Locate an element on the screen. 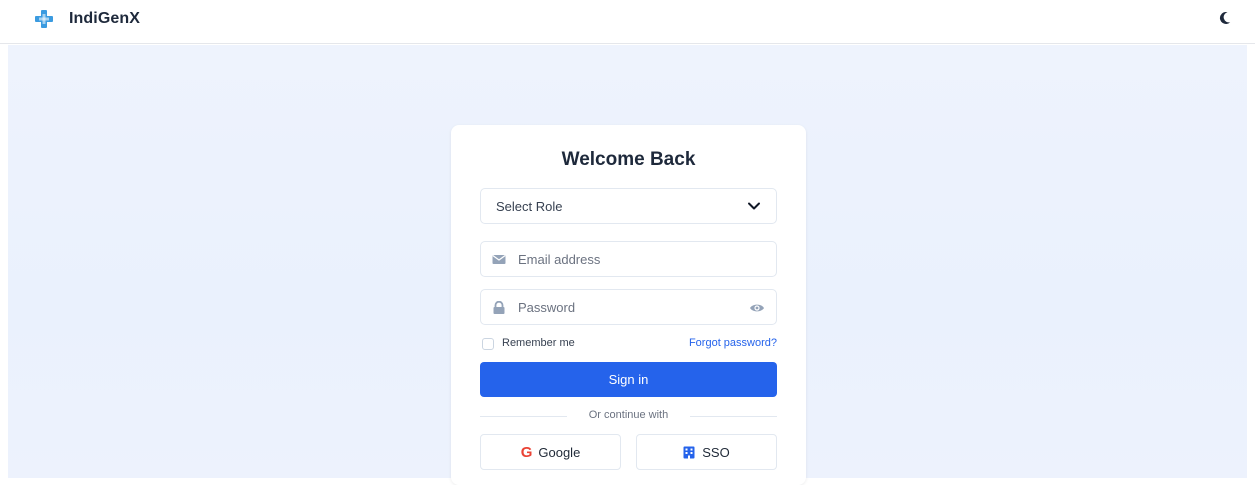 Image resolution: width=1255 pixels, height=485 pixels. google-button-label: Google is located at coordinates (559, 452).